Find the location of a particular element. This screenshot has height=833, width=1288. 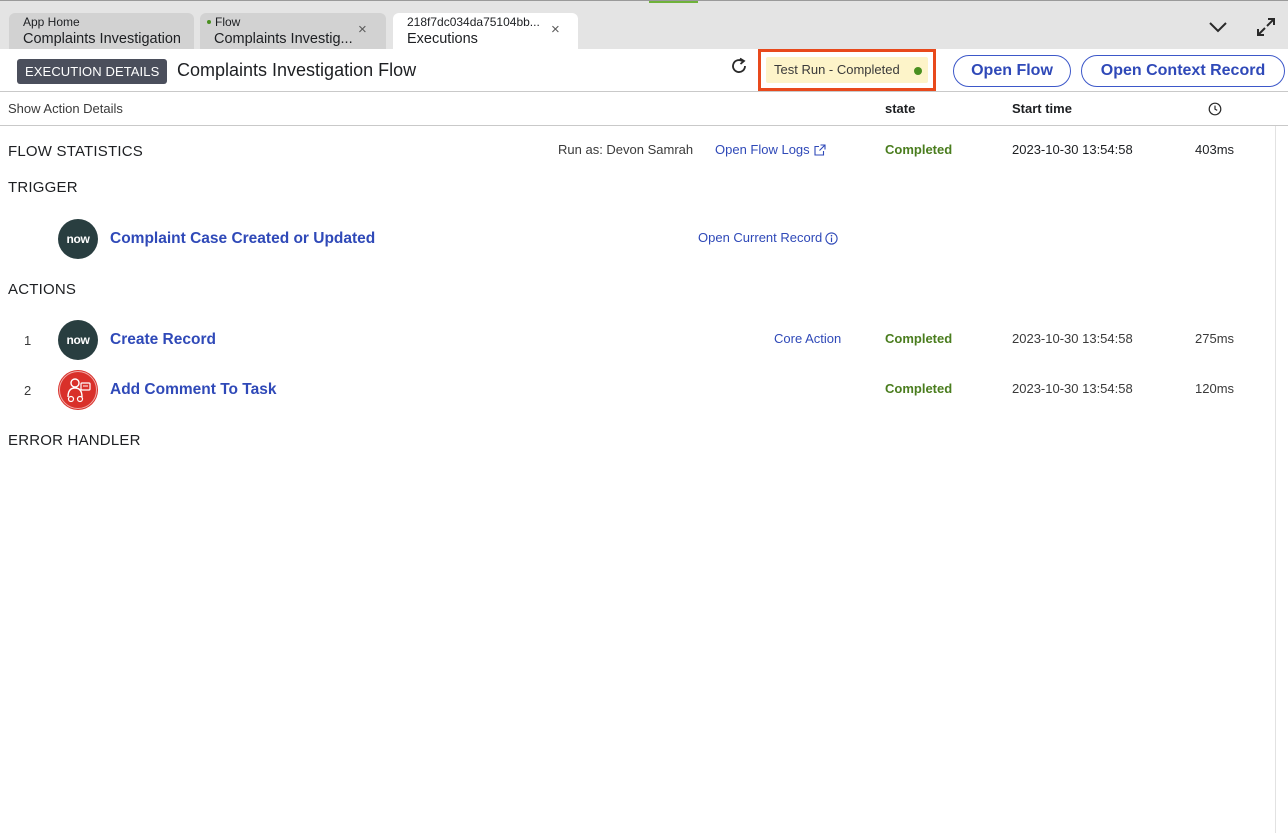

status-dot-icon is located at coordinates (918, 71).